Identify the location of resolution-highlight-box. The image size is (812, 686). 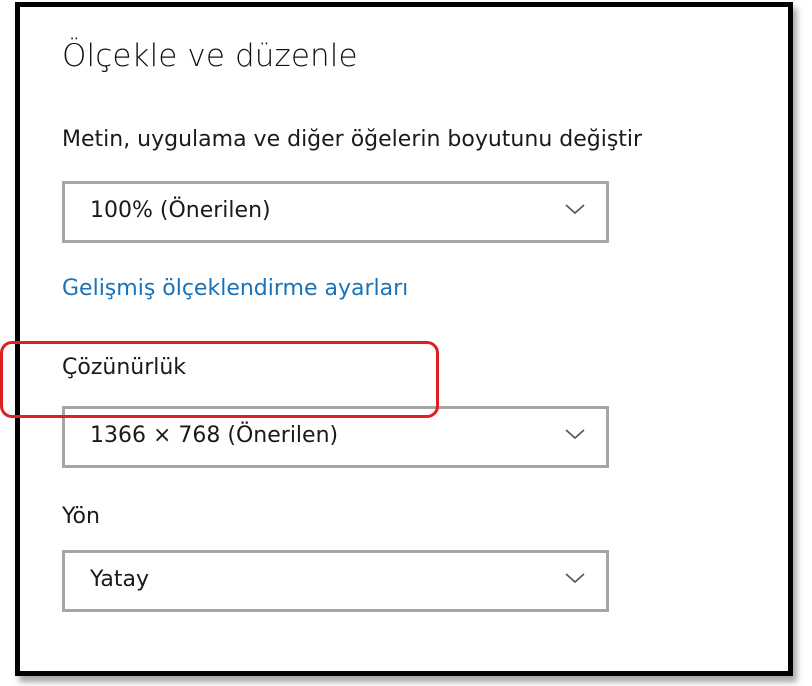
(219, 379).